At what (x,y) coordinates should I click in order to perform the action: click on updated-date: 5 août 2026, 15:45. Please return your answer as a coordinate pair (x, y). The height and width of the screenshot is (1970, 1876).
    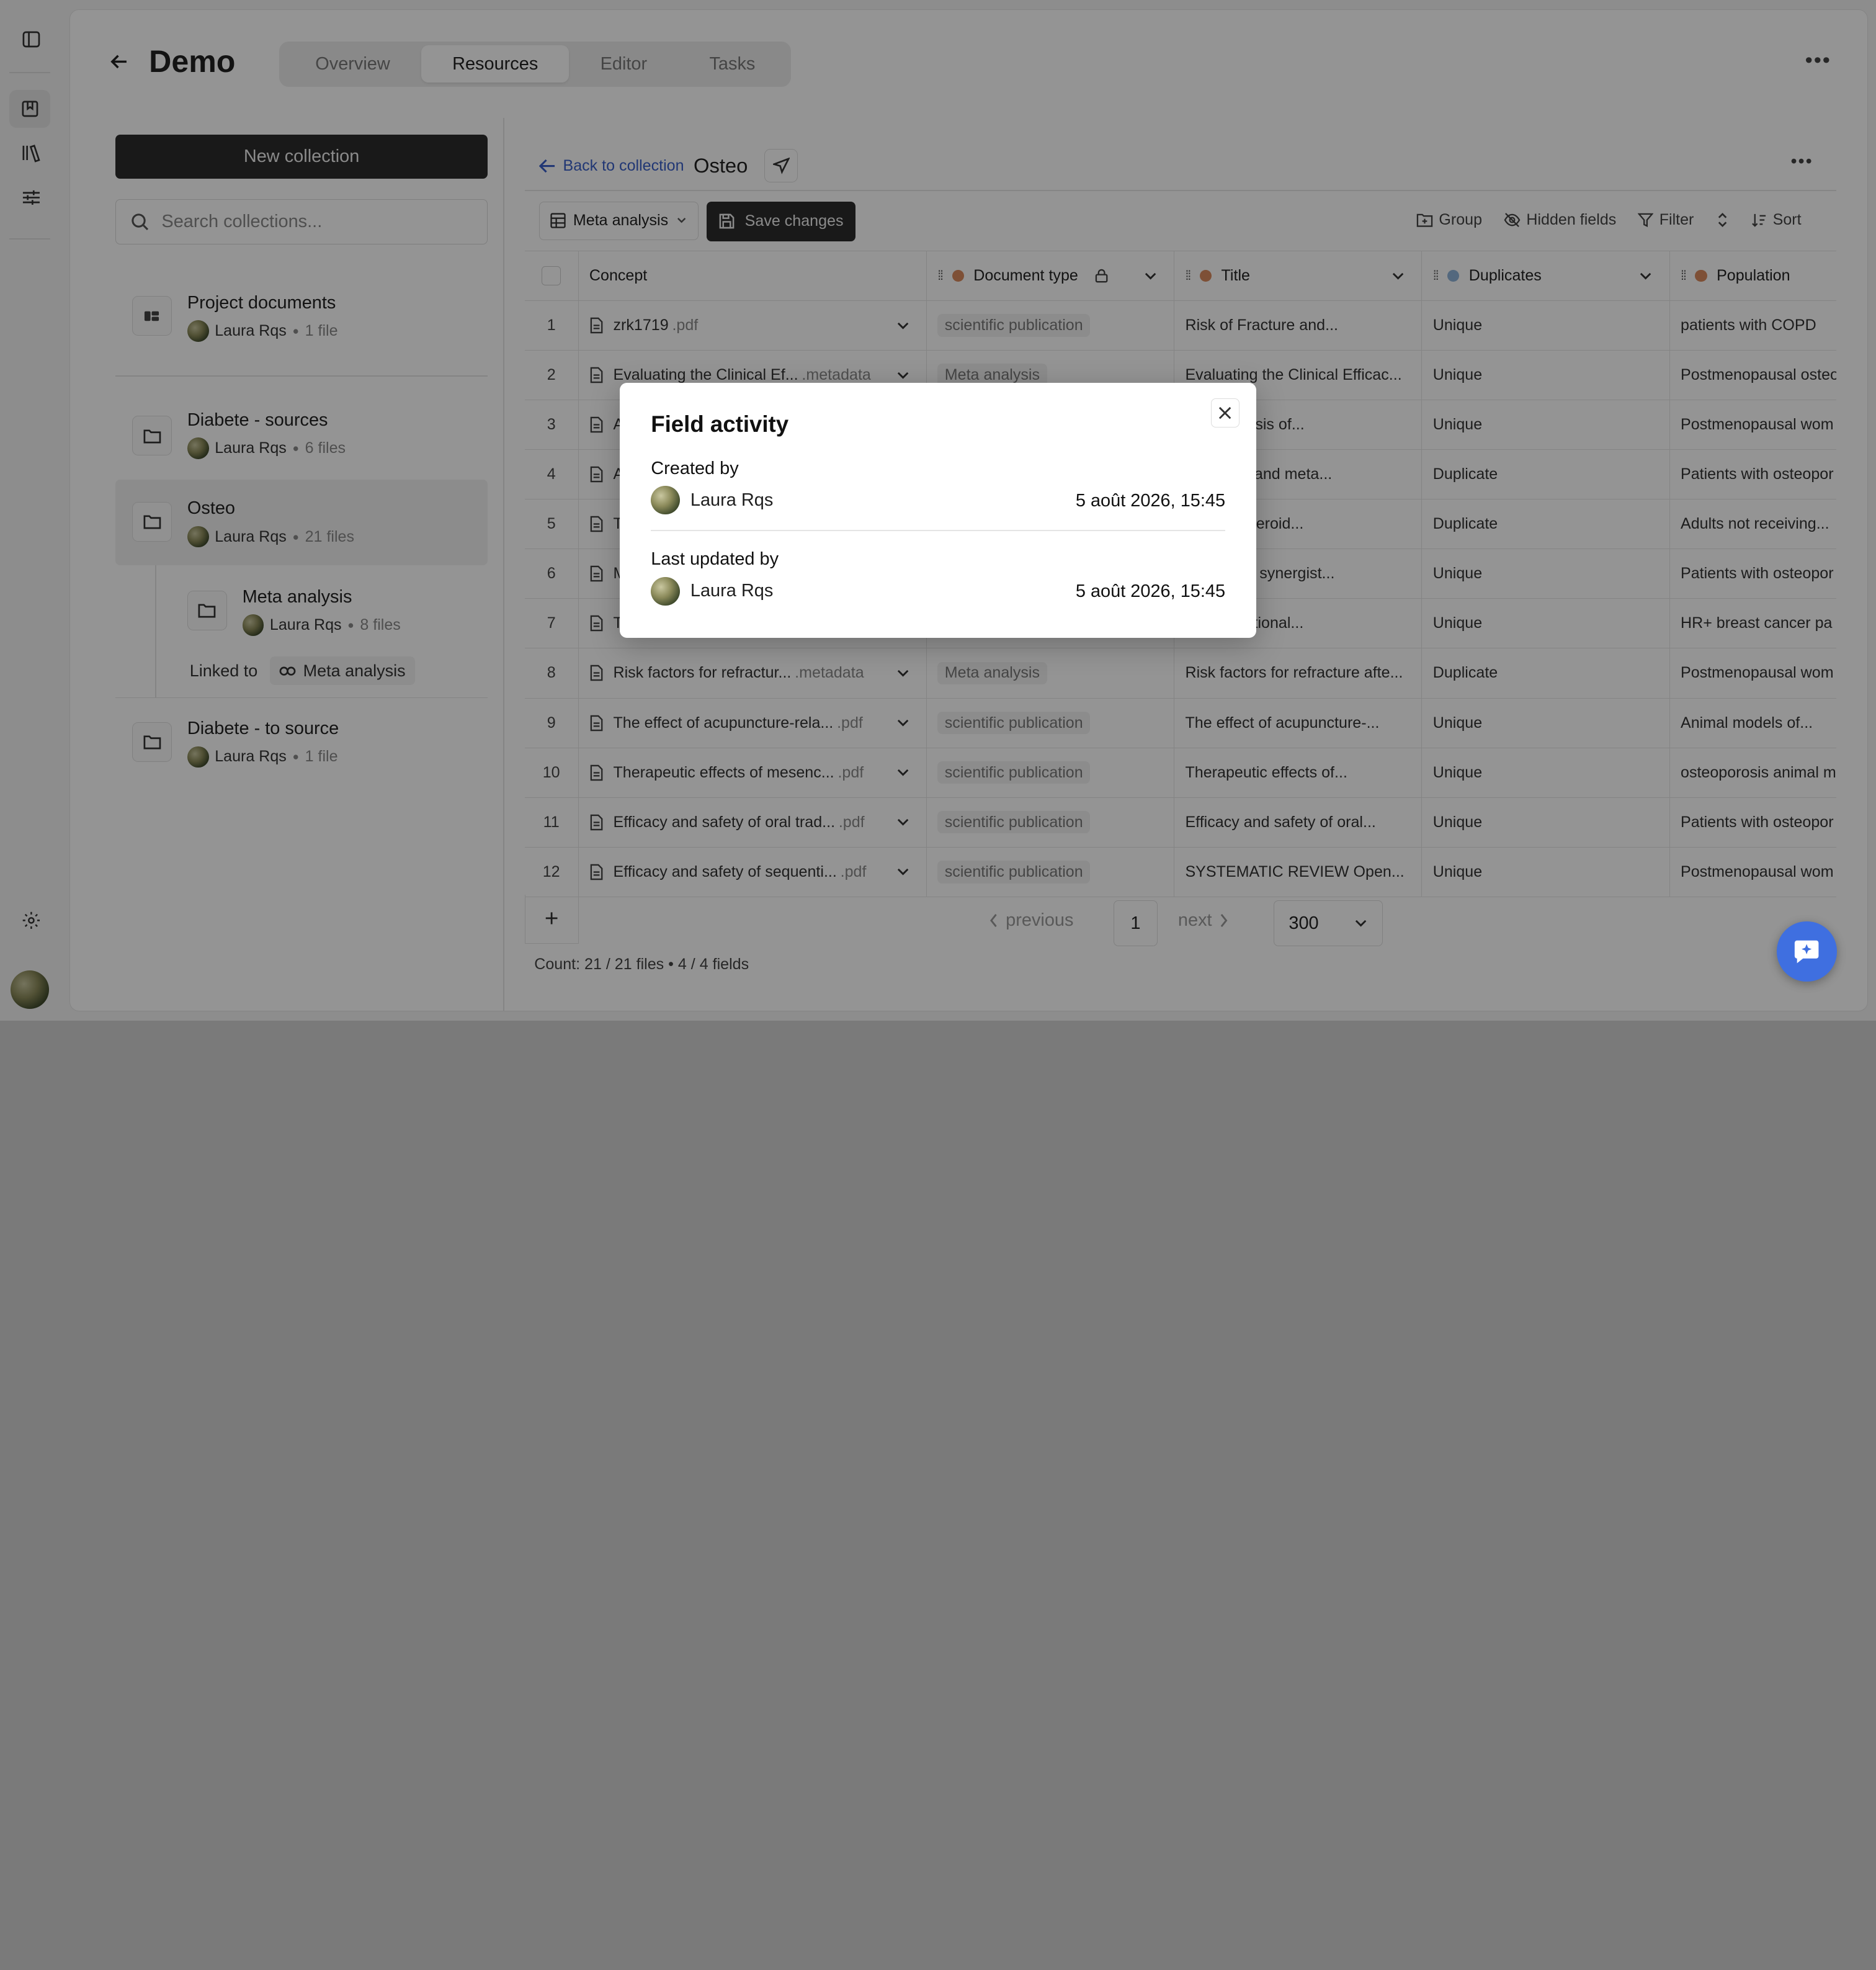
    Looking at the image, I should click on (1150, 591).